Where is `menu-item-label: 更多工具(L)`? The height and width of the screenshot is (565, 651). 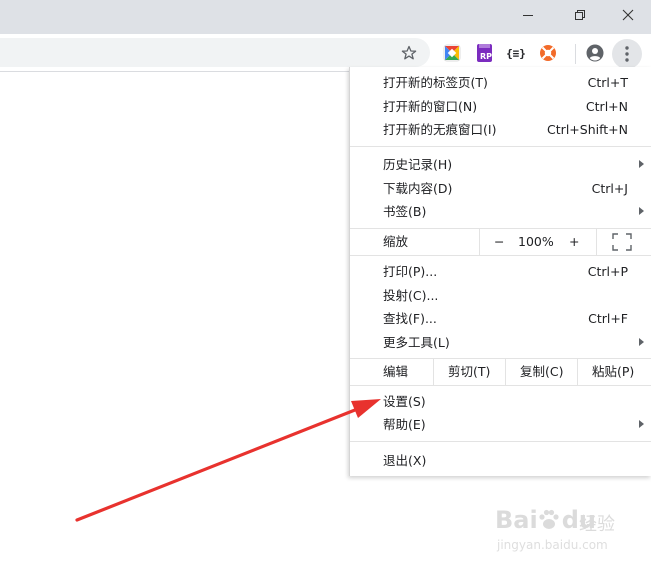 menu-item-label: 更多工具(L) is located at coordinates (416, 342).